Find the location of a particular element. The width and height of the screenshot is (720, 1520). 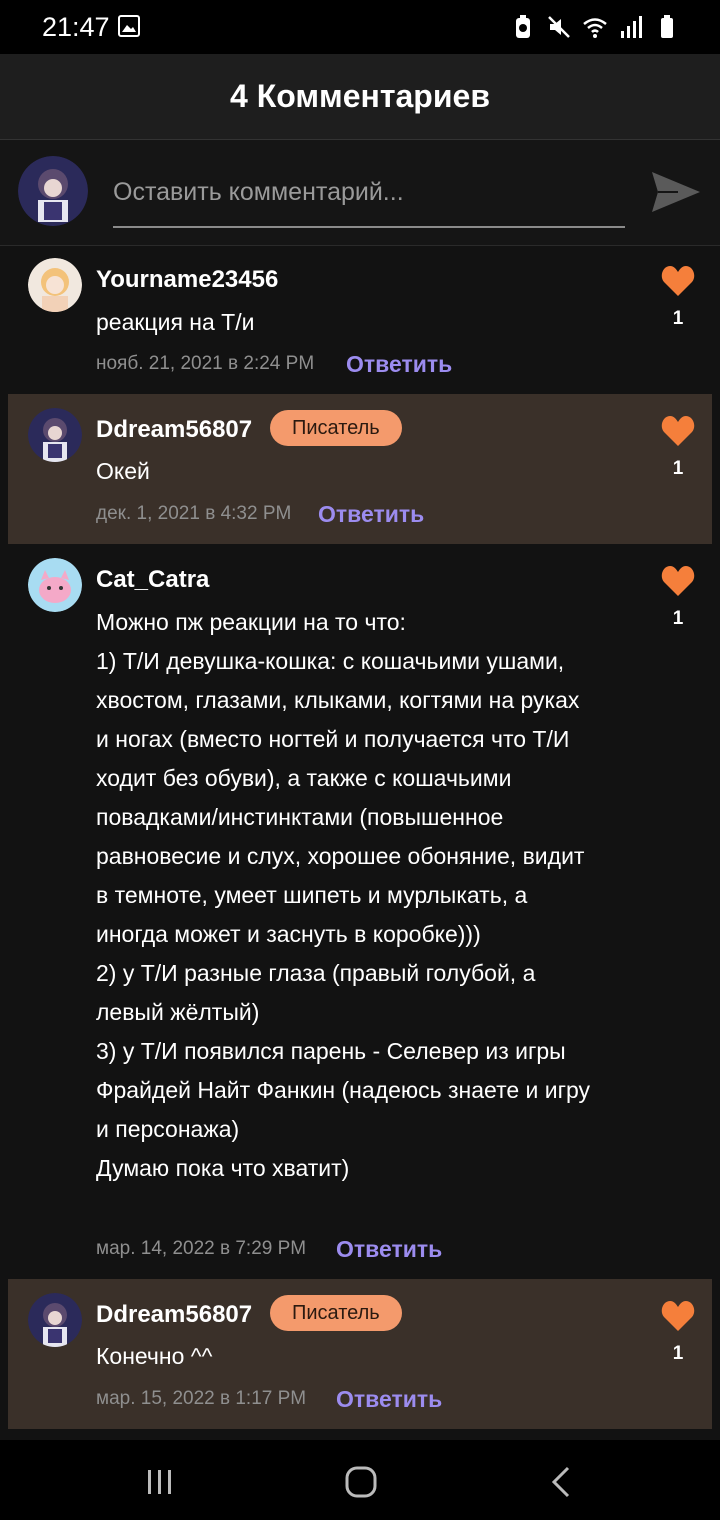

comment-text: реакция на Т/и is located at coordinates (175, 322).